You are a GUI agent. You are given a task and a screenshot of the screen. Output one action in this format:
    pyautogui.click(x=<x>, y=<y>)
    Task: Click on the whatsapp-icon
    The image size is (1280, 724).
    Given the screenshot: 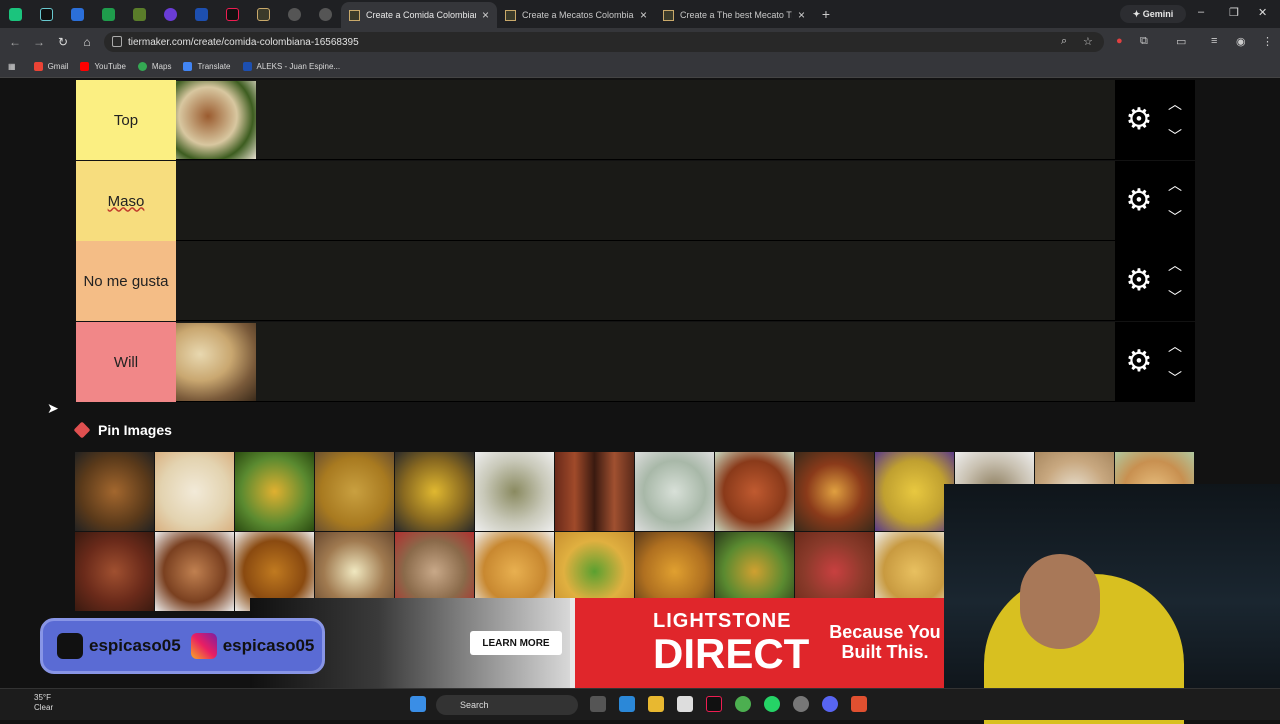 What is the action you would take?
    pyautogui.click(x=772, y=704)
    